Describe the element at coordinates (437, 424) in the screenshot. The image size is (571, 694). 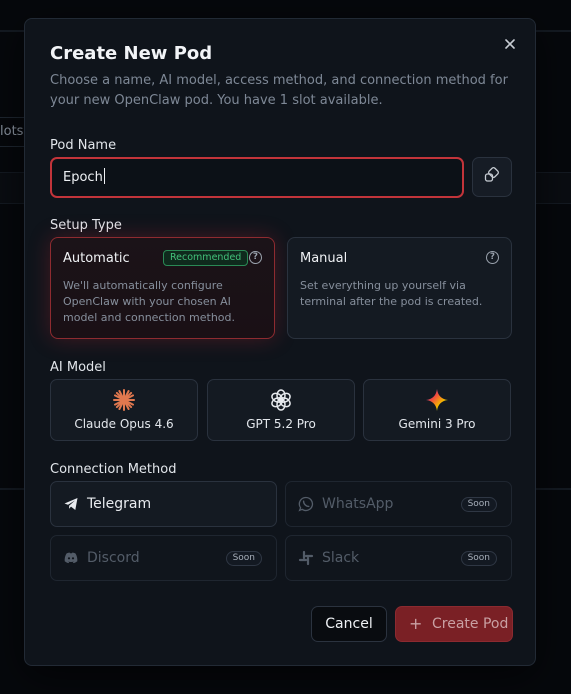
I see `model-name: Gemini 3 Pro` at that location.